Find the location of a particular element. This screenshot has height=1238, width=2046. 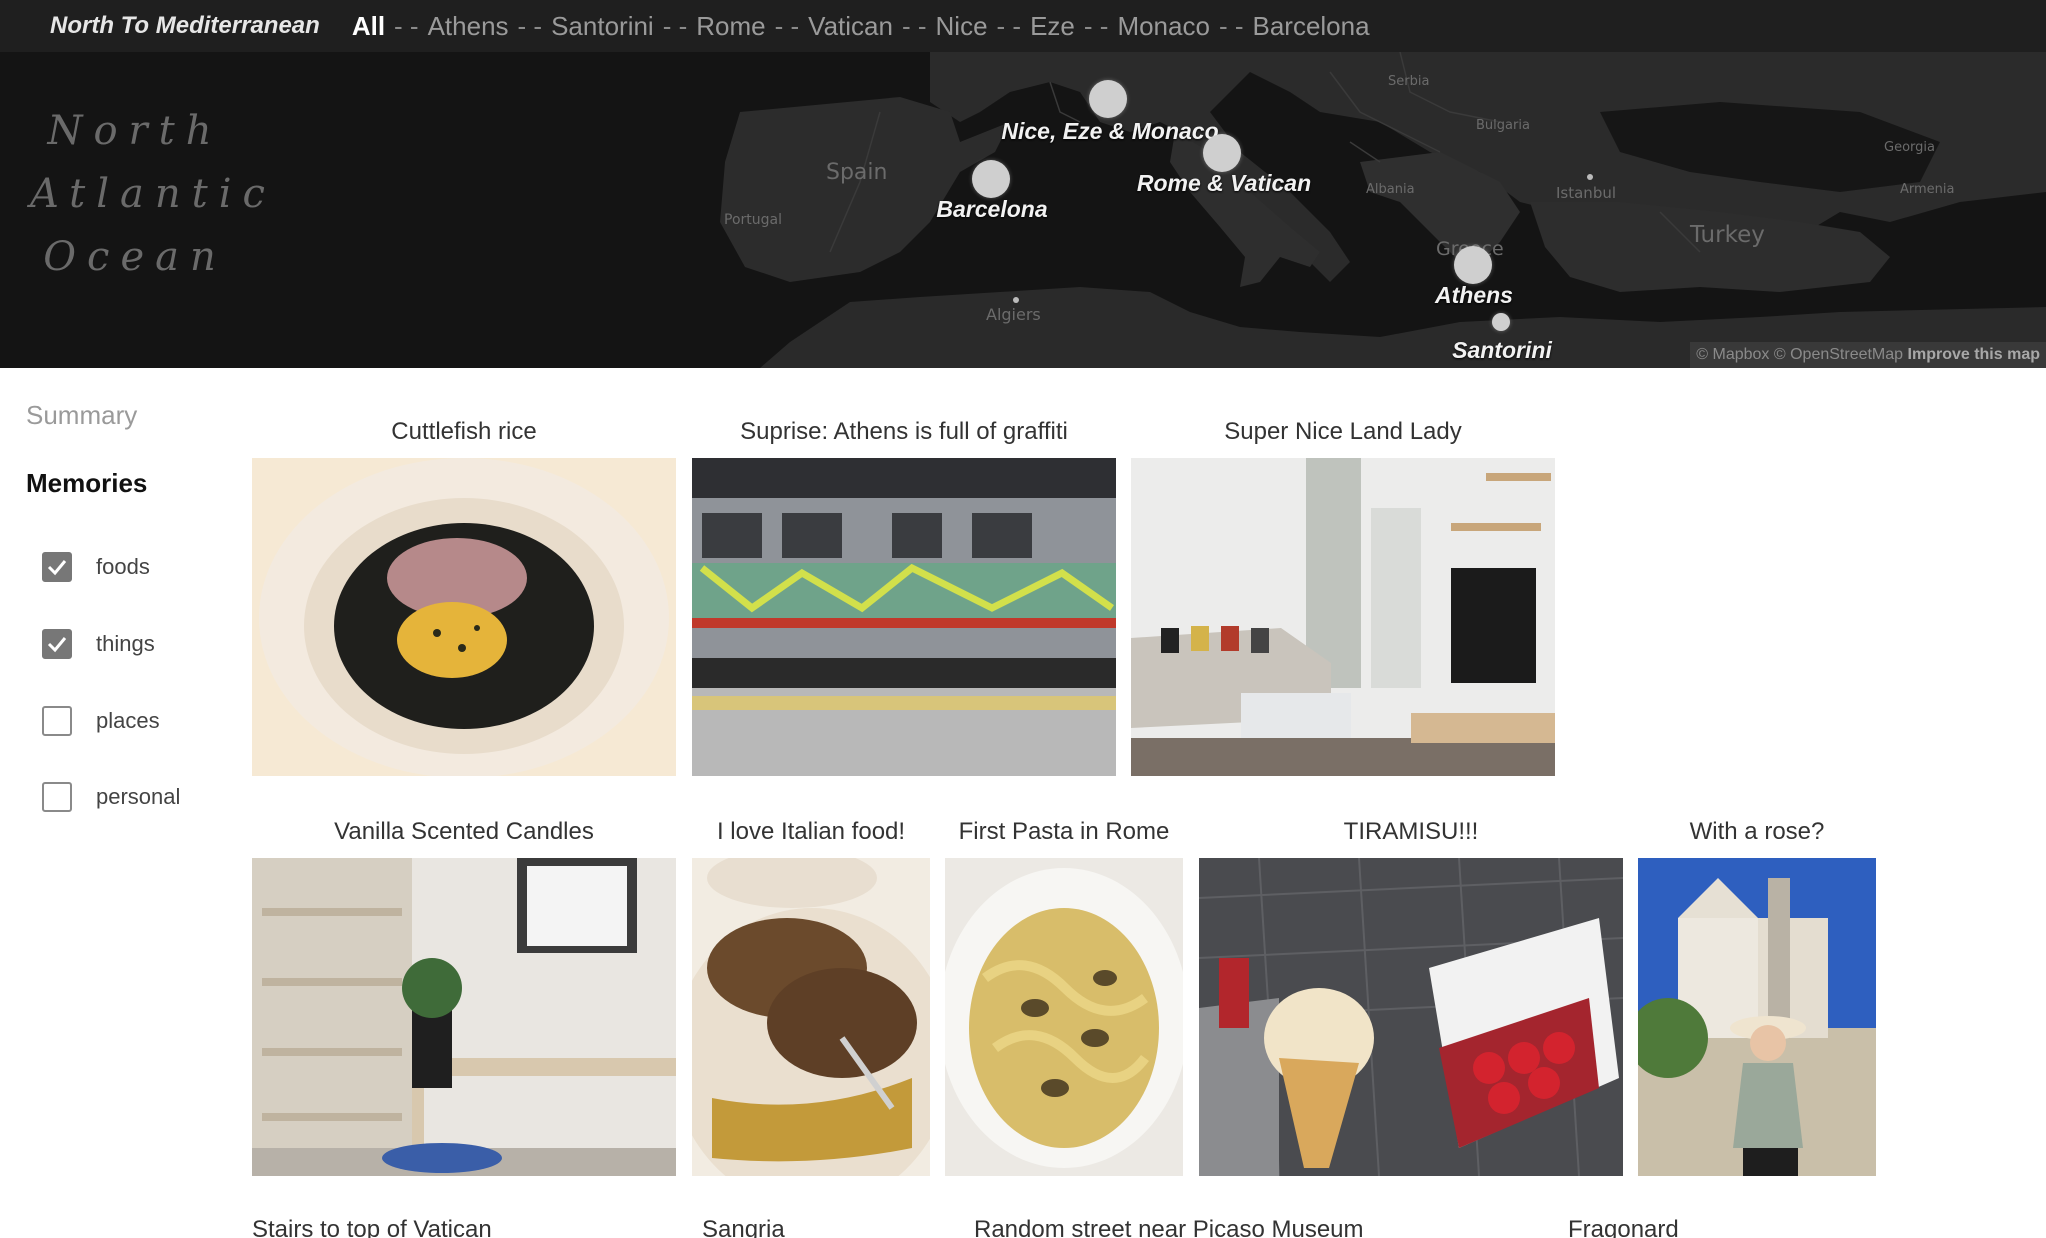

memory-card: Suprise: Athens is full of graffiti is located at coordinates (904, 598).